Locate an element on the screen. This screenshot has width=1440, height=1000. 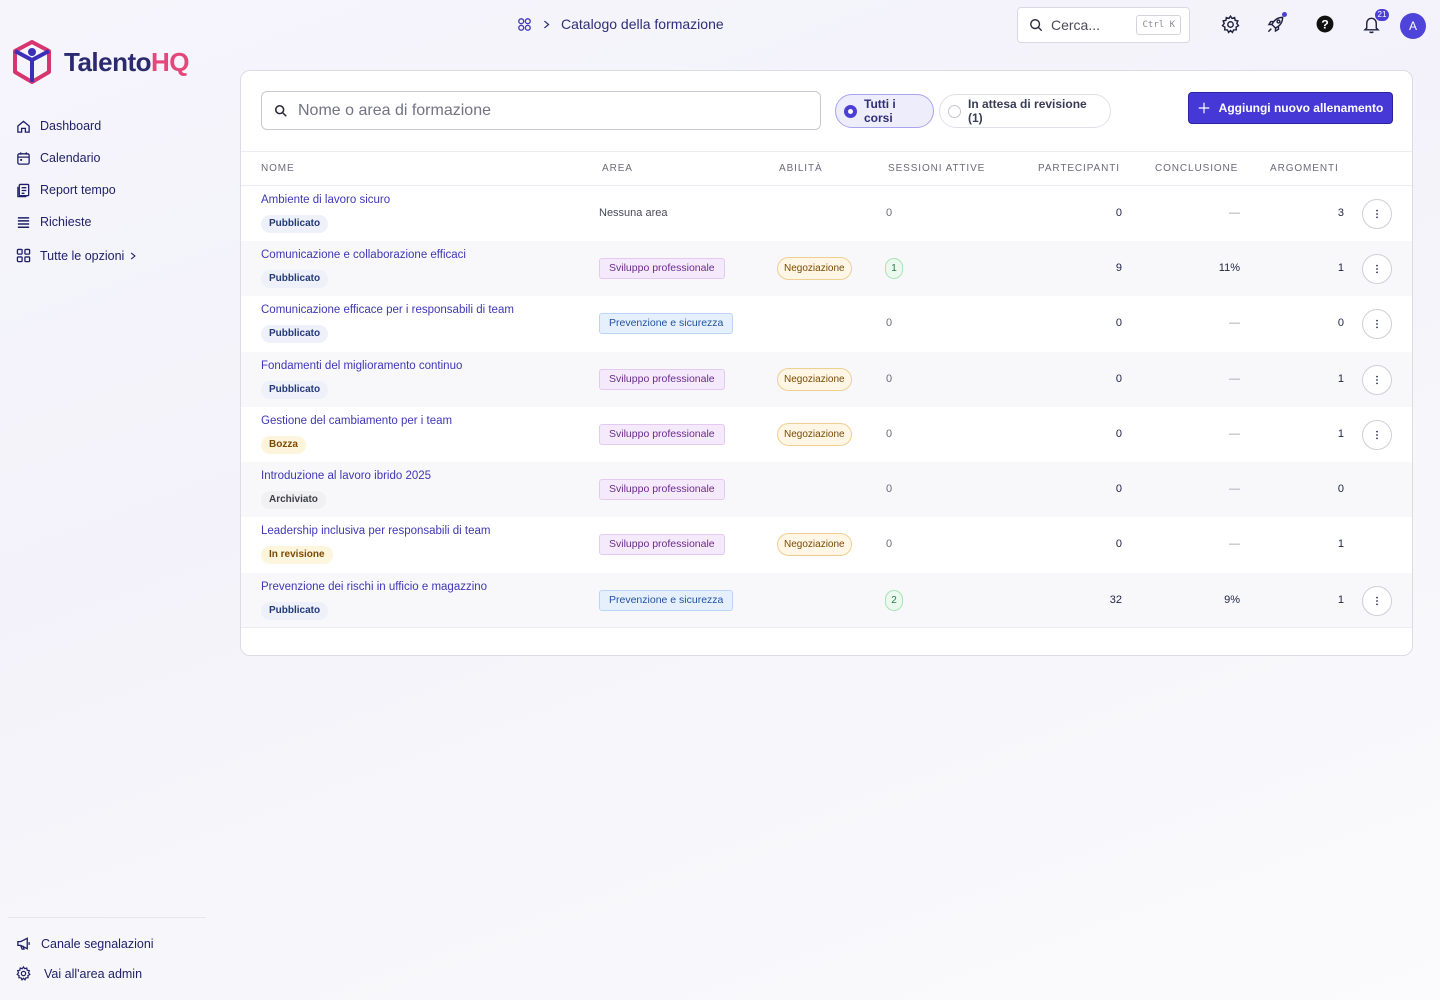
sidebar-divider is located at coordinates (107, 917).